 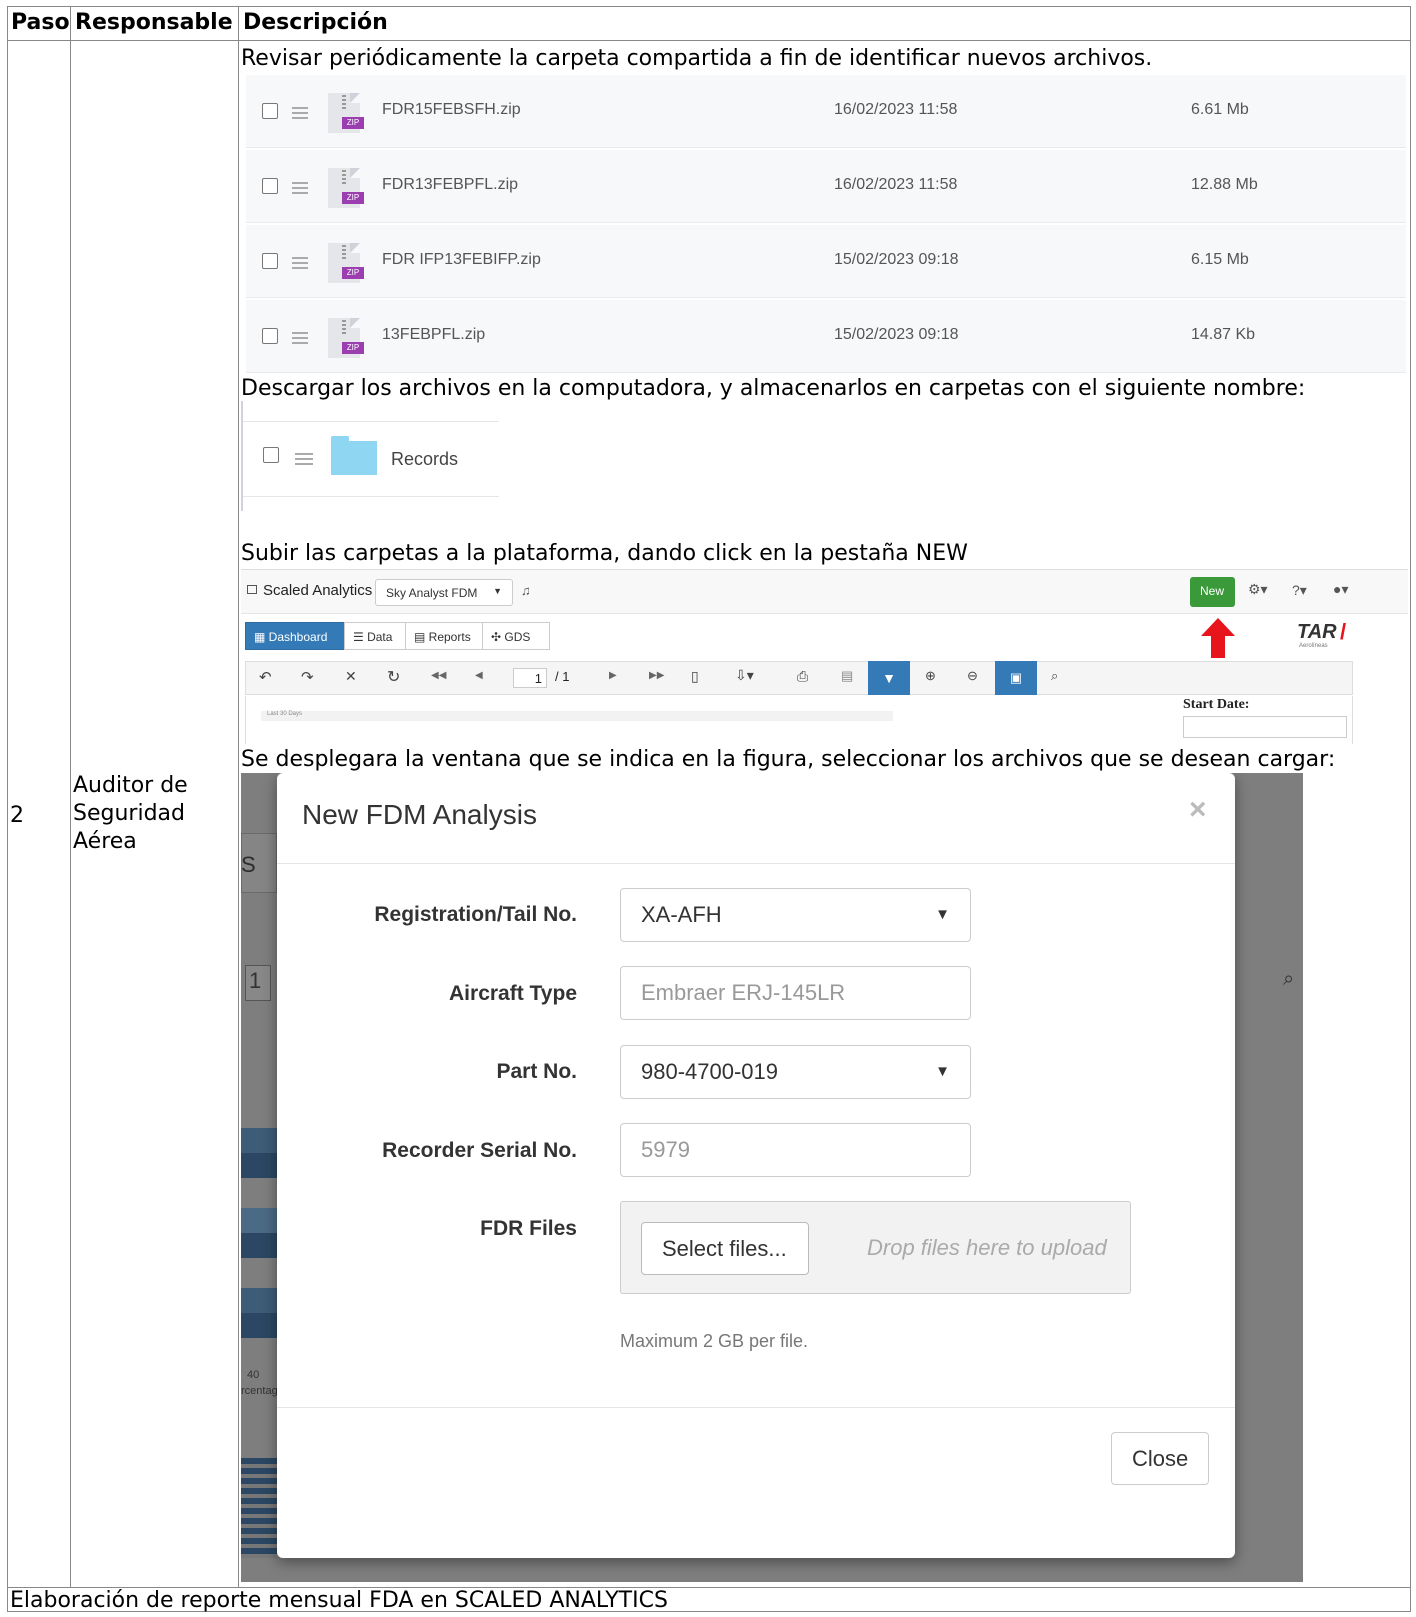 I want to click on folder-row-checkbox, so click(x=271, y=455).